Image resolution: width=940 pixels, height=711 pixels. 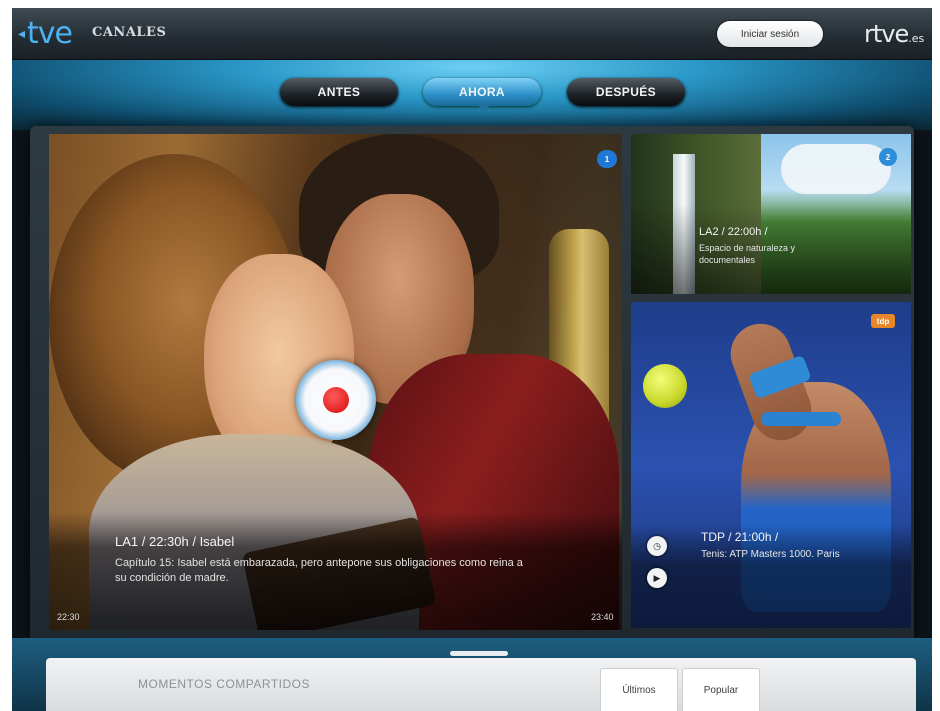 What do you see at coordinates (21, 33) in the screenshot?
I see `back-arrow-icon: ◂` at bounding box center [21, 33].